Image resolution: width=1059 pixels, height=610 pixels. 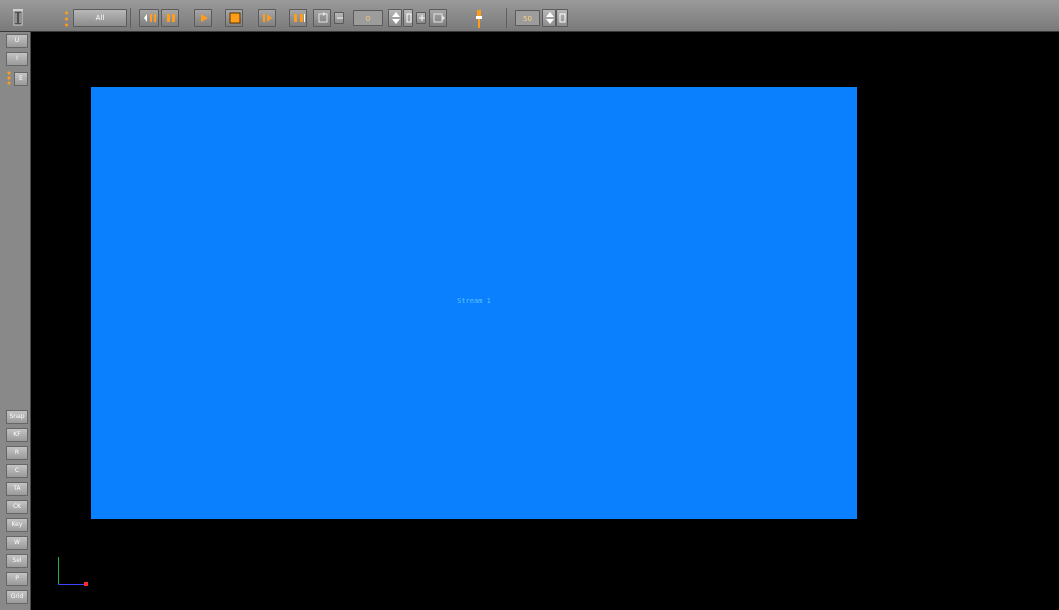 I want to click on skip-end-button, so click(x=298, y=18).